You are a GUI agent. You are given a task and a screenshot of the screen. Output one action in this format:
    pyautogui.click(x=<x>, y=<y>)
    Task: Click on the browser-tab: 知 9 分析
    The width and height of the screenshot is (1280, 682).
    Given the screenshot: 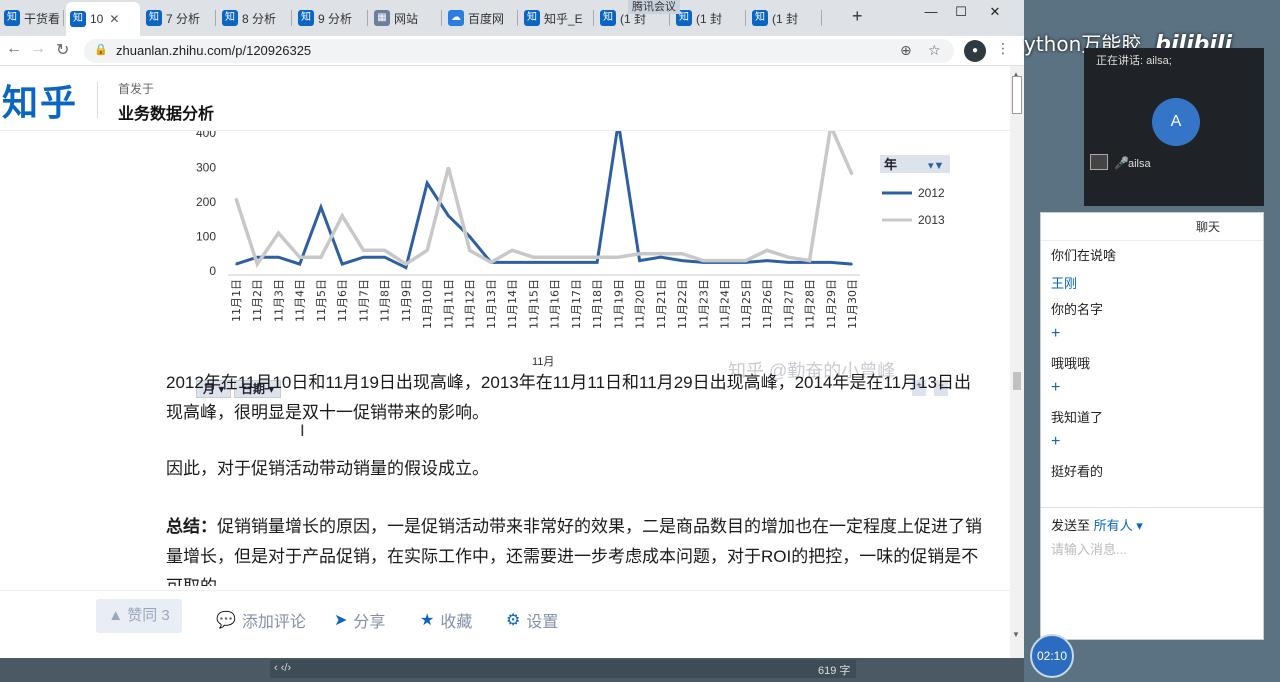 What is the action you would take?
    pyautogui.click(x=331, y=18)
    